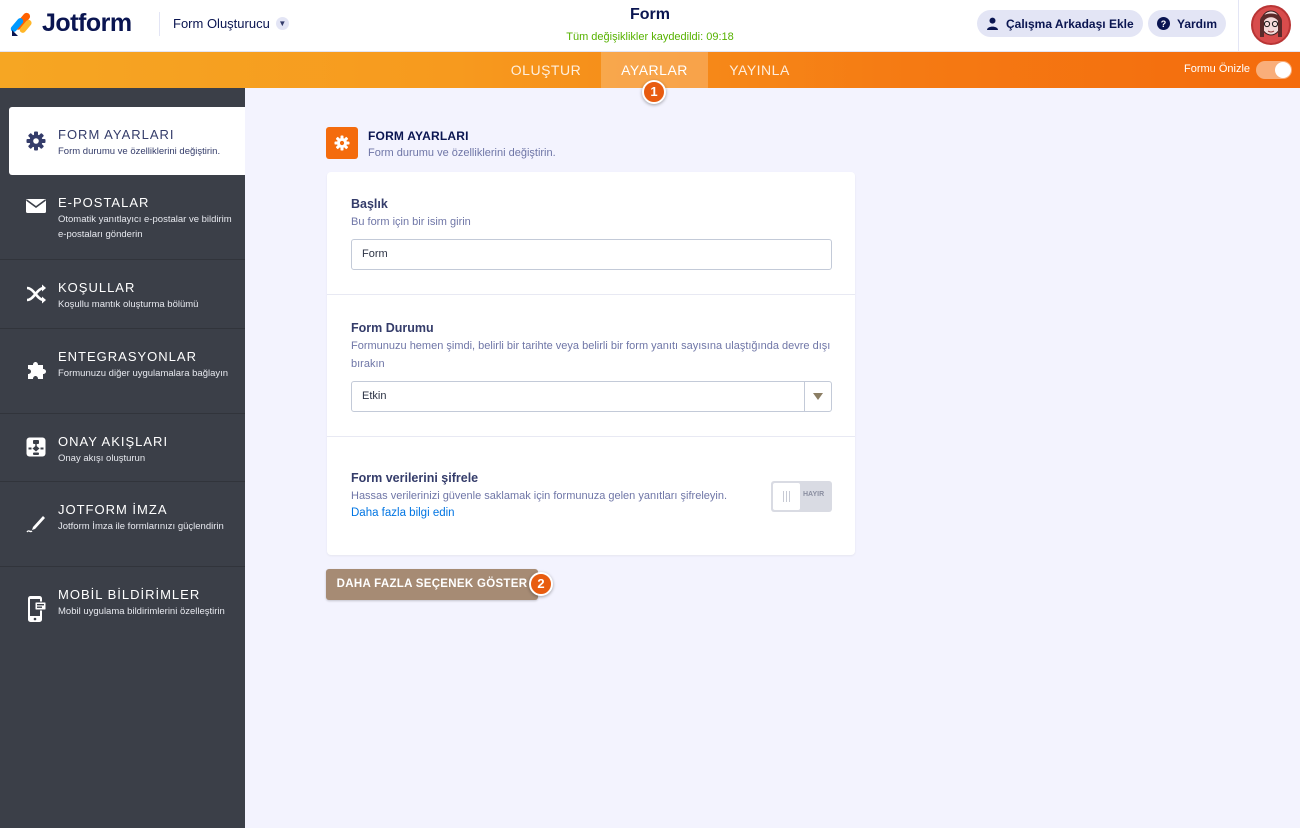  I want to click on show-more-options-button: DAHA FAZLA SEÇENEK GÖSTER, so click(432, 584).